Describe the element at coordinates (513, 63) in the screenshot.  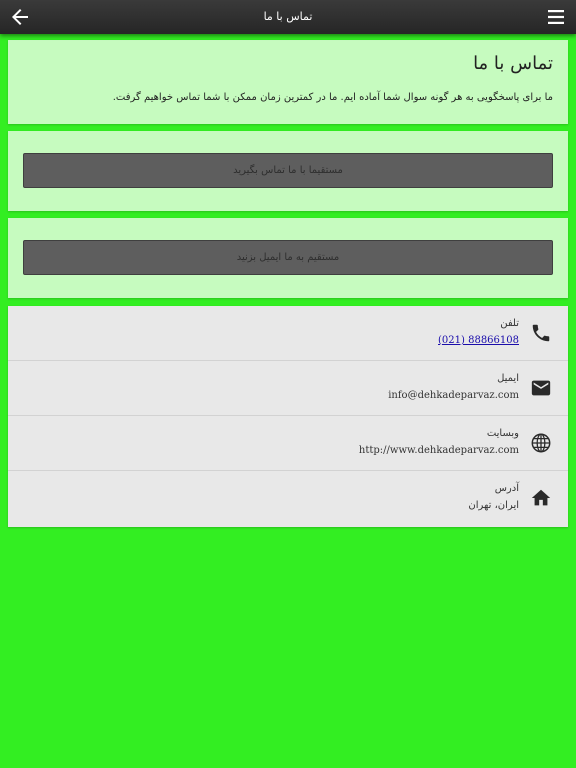
I see `intro-title: تماس با ما` at that location.